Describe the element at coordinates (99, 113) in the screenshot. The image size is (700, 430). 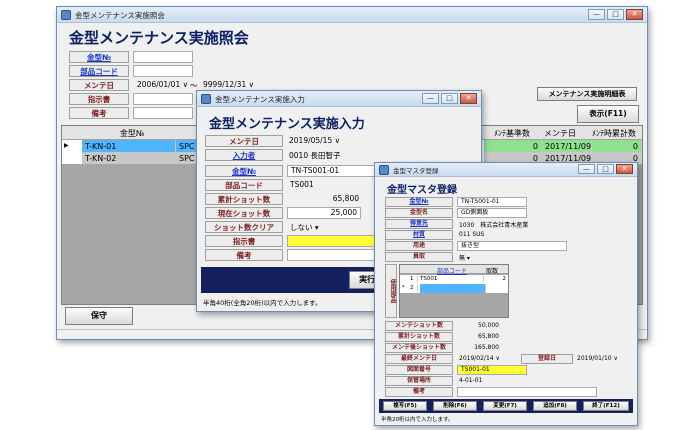
I see `remarks-label: 備考` at that location.